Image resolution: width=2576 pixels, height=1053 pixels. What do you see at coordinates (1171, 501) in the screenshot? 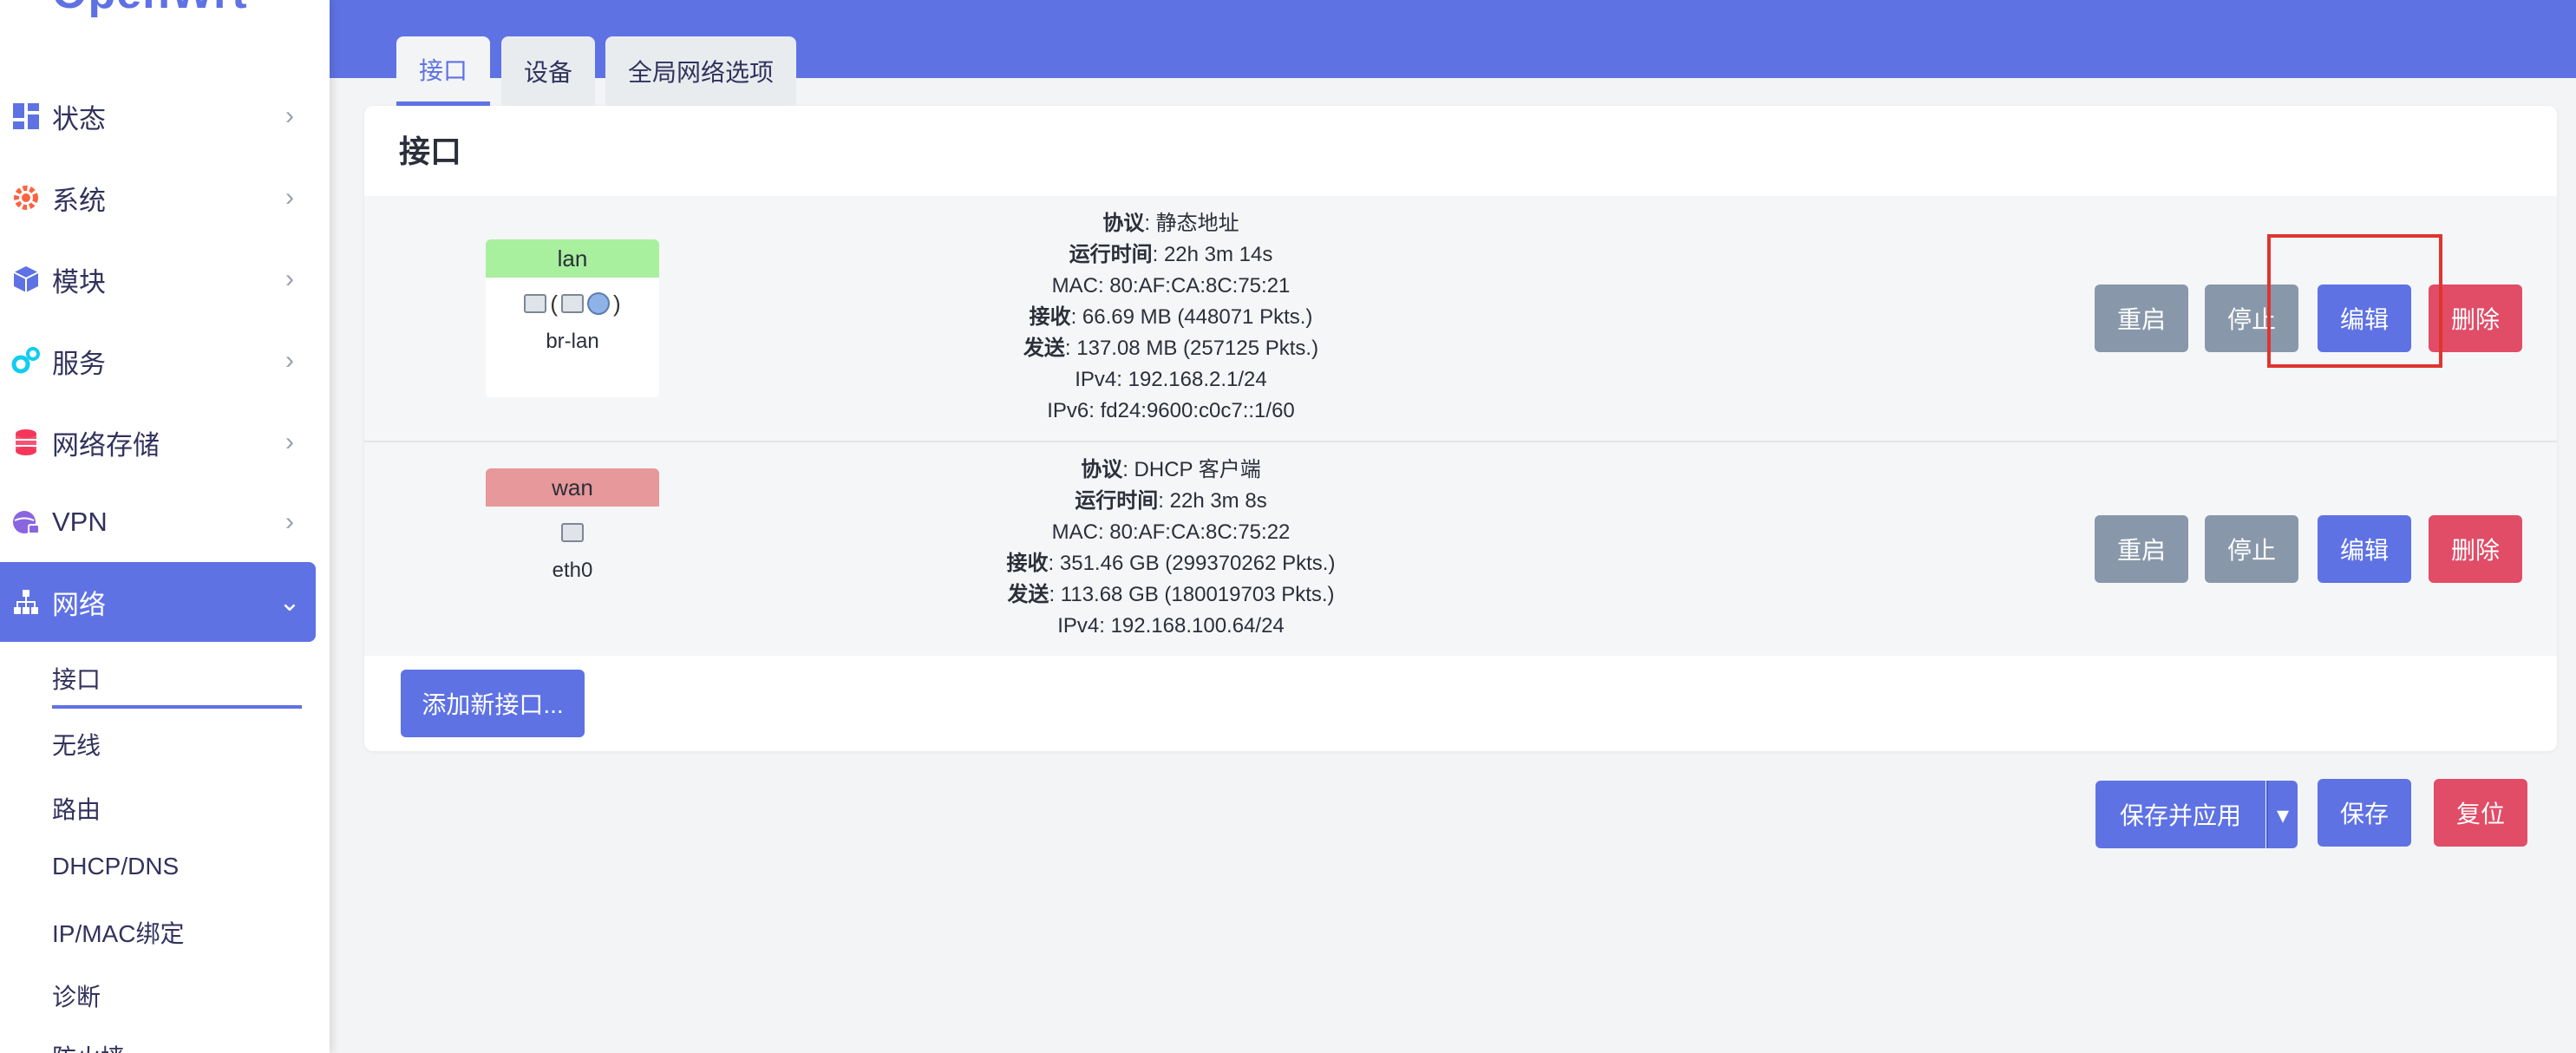
I see `info-uptime: 运行时间: 22h 3m 8s` at bounding box center [1171, 501].